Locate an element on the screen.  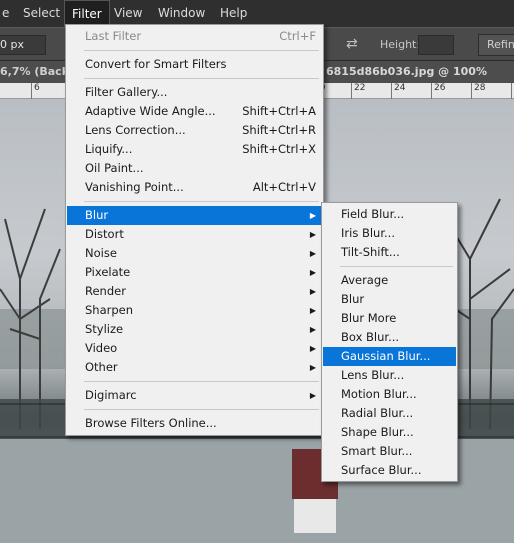
menu-item-label: Distort is located at coordinates (104, 234).